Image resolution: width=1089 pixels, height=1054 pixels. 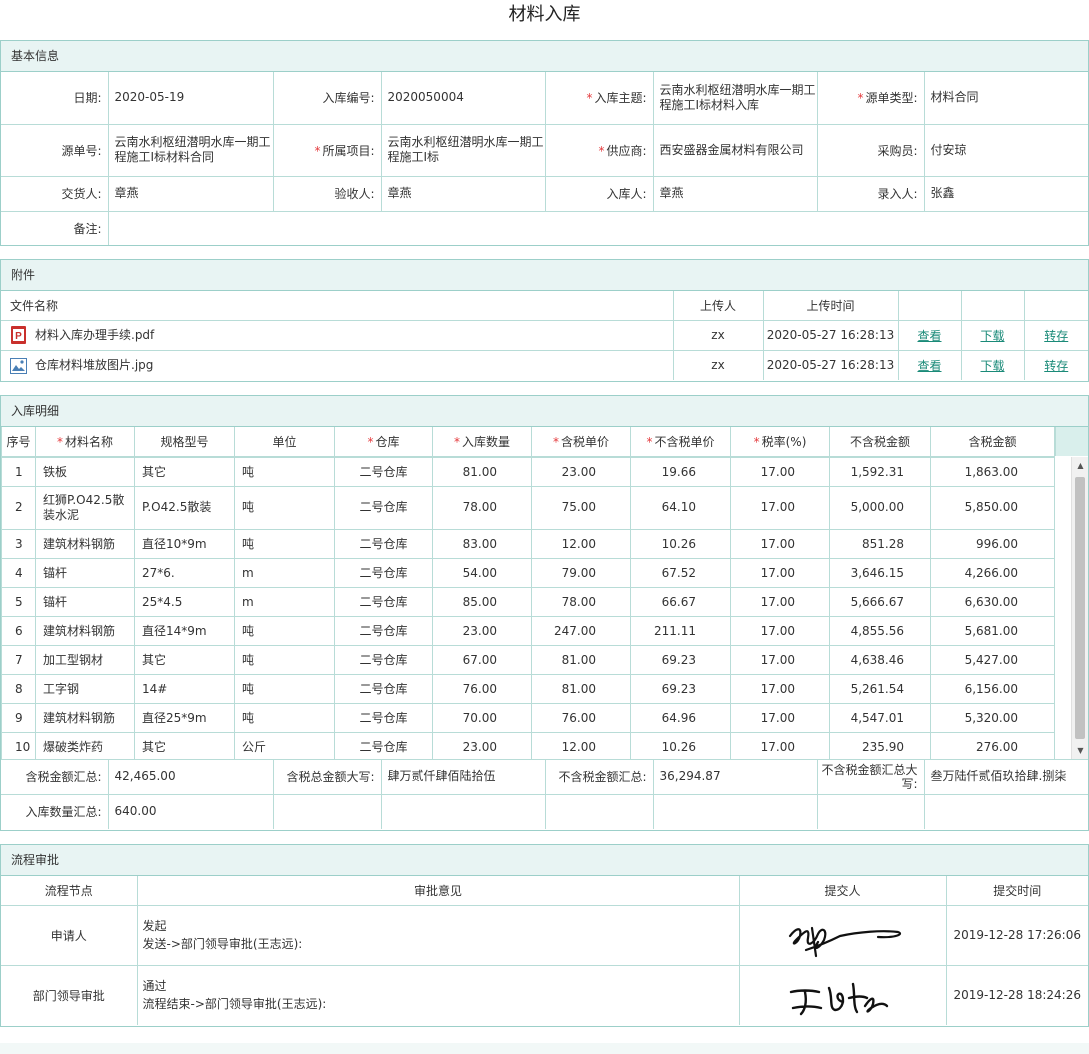 I want to click on src-type-label: 源单类型:, so click(x=891, y=98).